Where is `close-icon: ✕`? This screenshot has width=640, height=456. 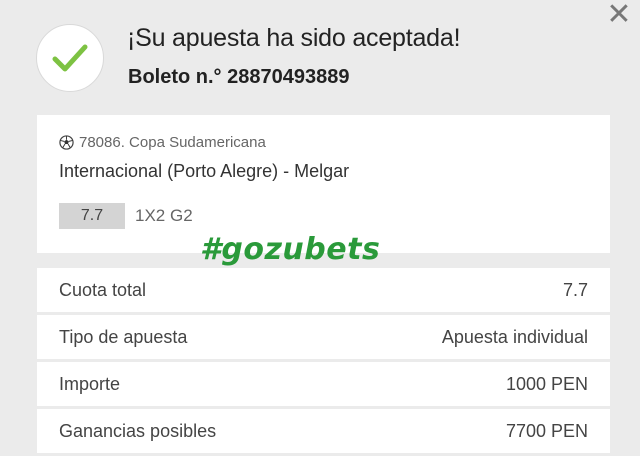
close-icon: ✕ is located at coordinates (619, 15).